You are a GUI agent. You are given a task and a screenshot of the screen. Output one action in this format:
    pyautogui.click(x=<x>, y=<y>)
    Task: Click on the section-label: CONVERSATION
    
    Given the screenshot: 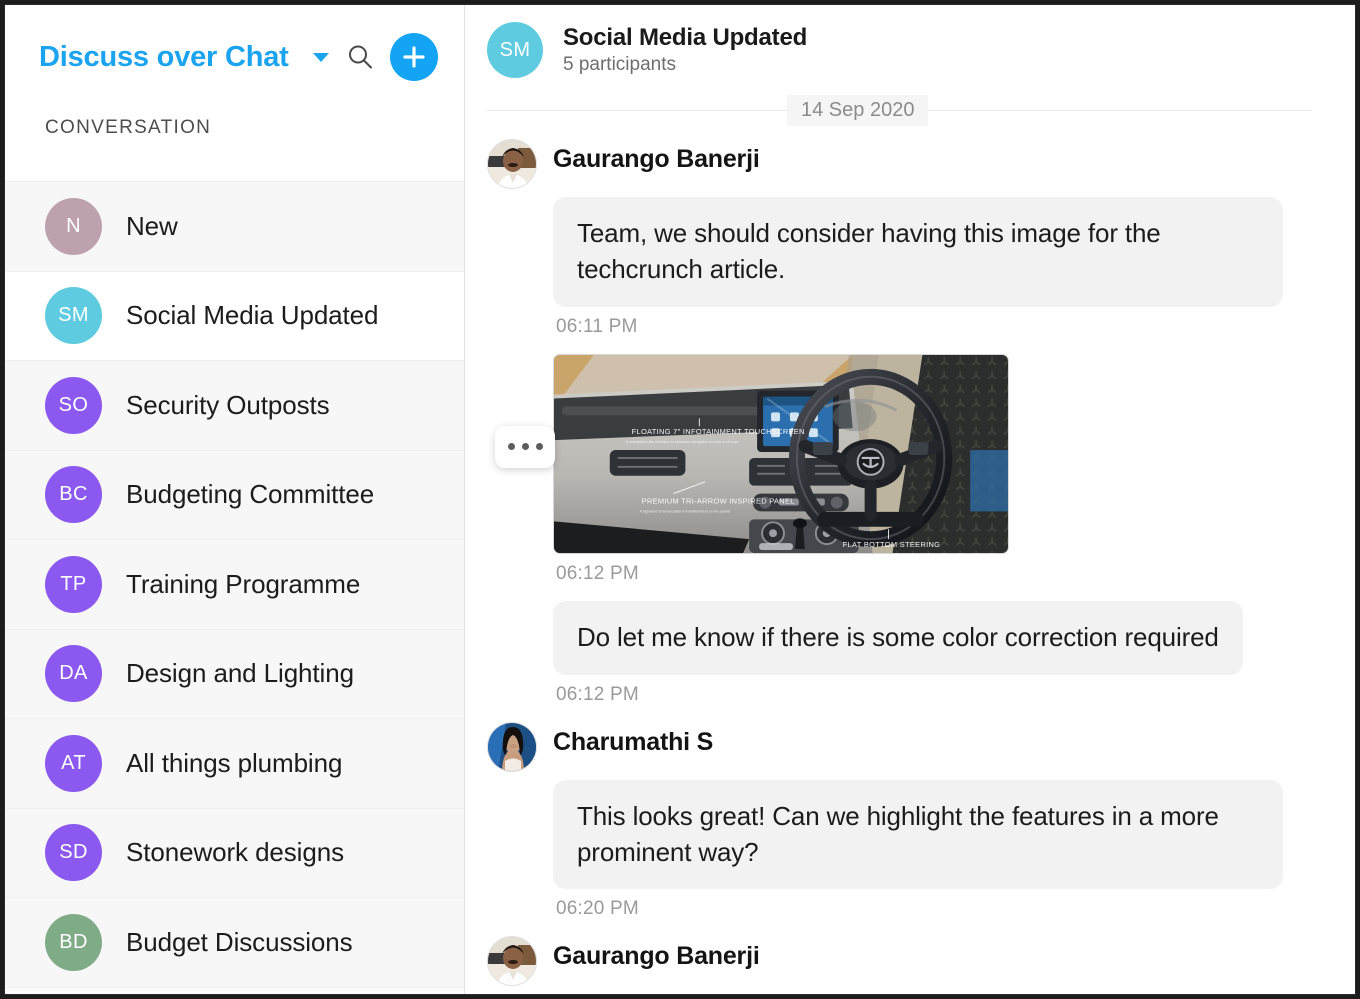 What is the action you would take?
    pyautogui.click(x=128, y=127)
    